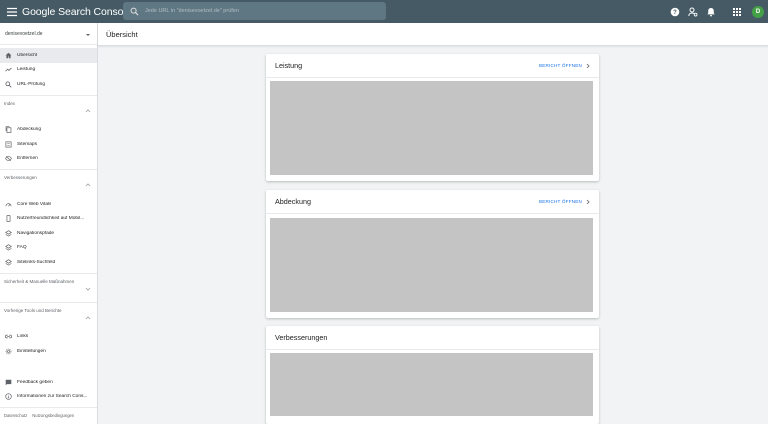 The height and width of the screenshot is (424, 768). I want to click on terms-link: Nutzungsbedingungen, so click(53, 415).